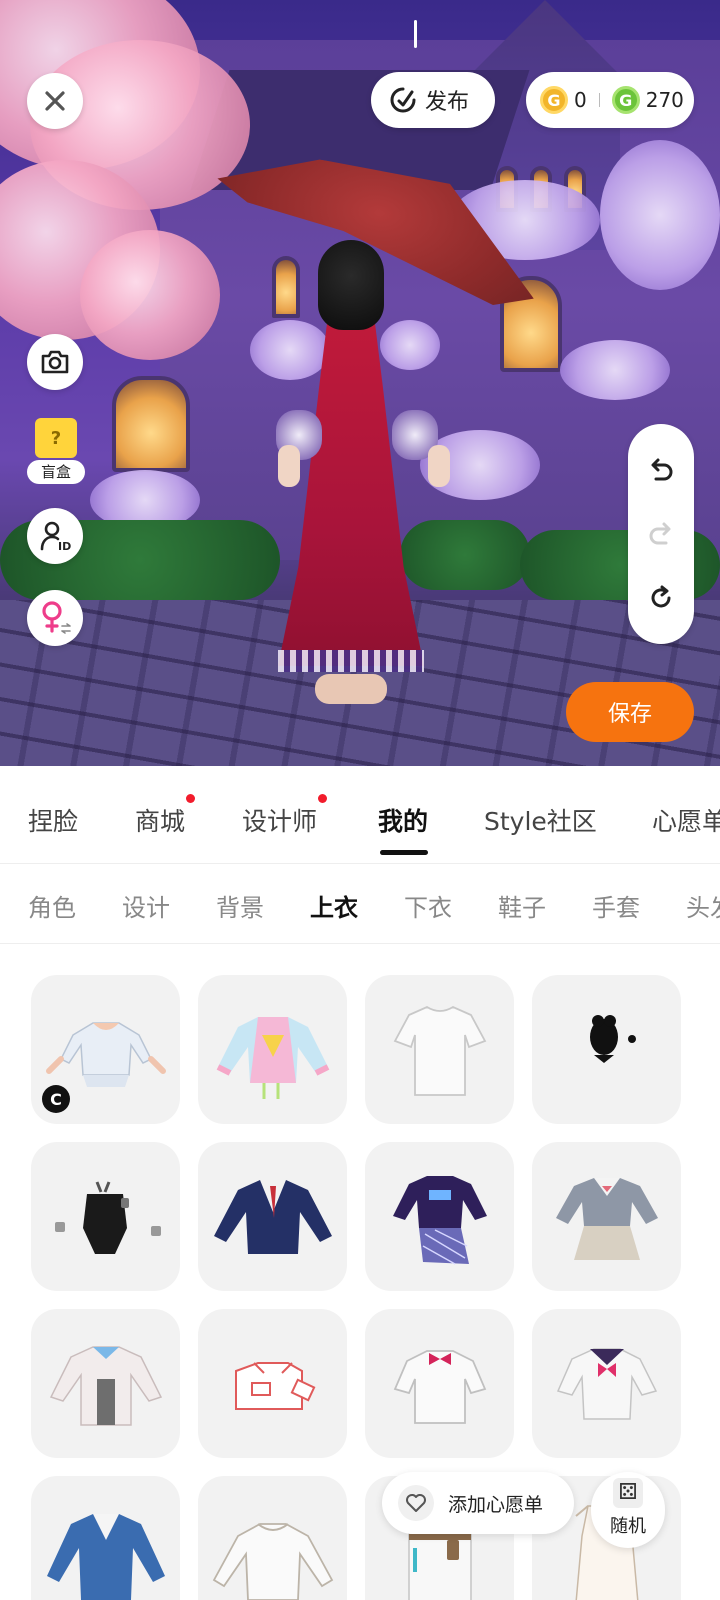  I want to click on publish-button: 发布, so click(433, 100).